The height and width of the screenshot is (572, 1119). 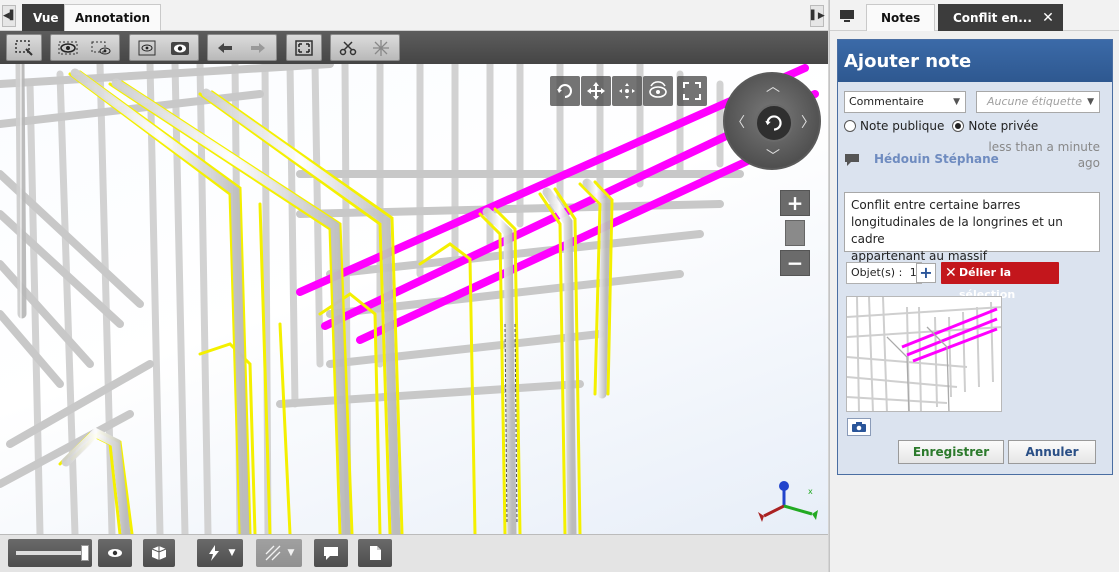 What do you see at coordinates (1044, 147) in the screenshot?
I see `note-timestamp-line1: less than a minute` at bounding box center [1044, 147].